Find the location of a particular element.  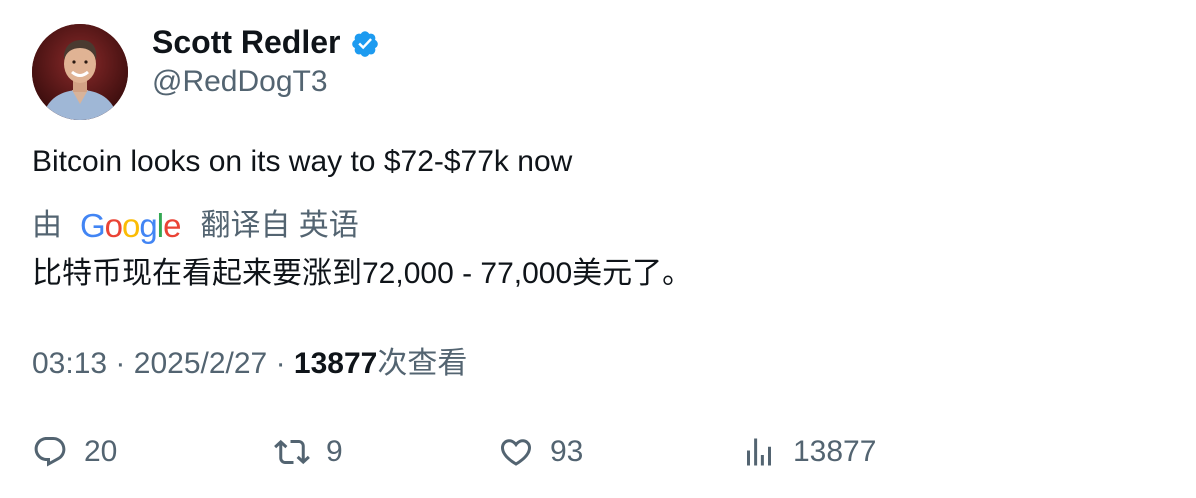

views-action-count: 13877 is located at coordinates (835, 451).